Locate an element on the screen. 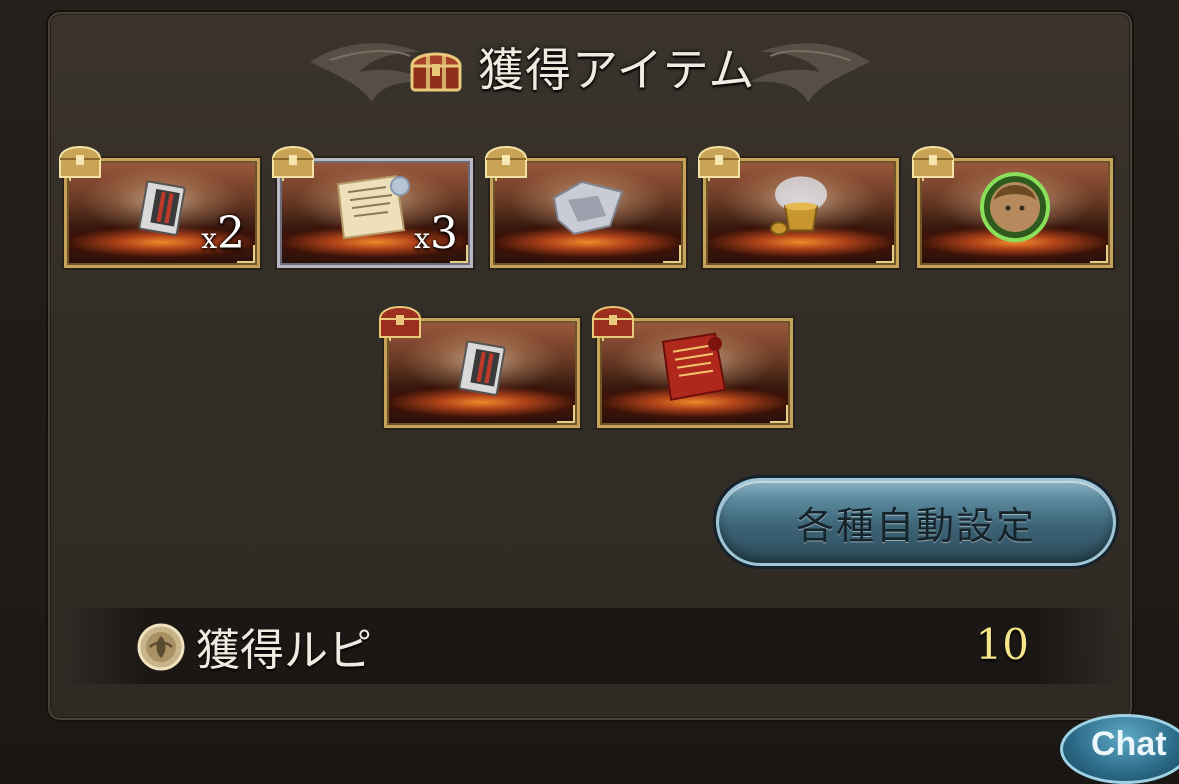 Image resolution: width=1179 pixels, height=784 pixels. golden-cauldron-icon is located at coordinates (798, 206).